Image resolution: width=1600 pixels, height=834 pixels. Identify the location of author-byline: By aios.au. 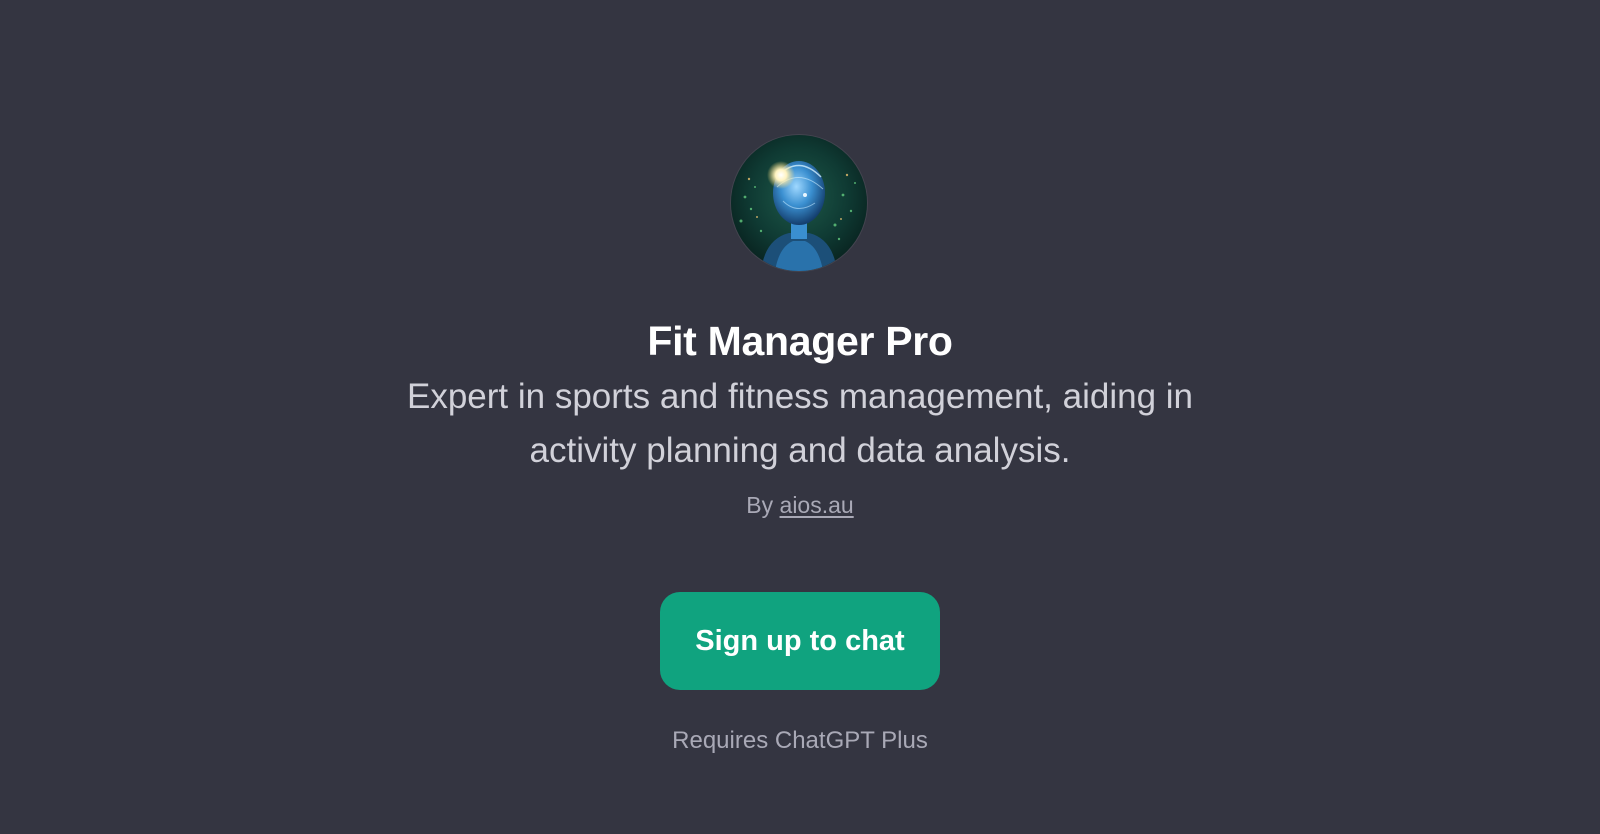
(800, 505).